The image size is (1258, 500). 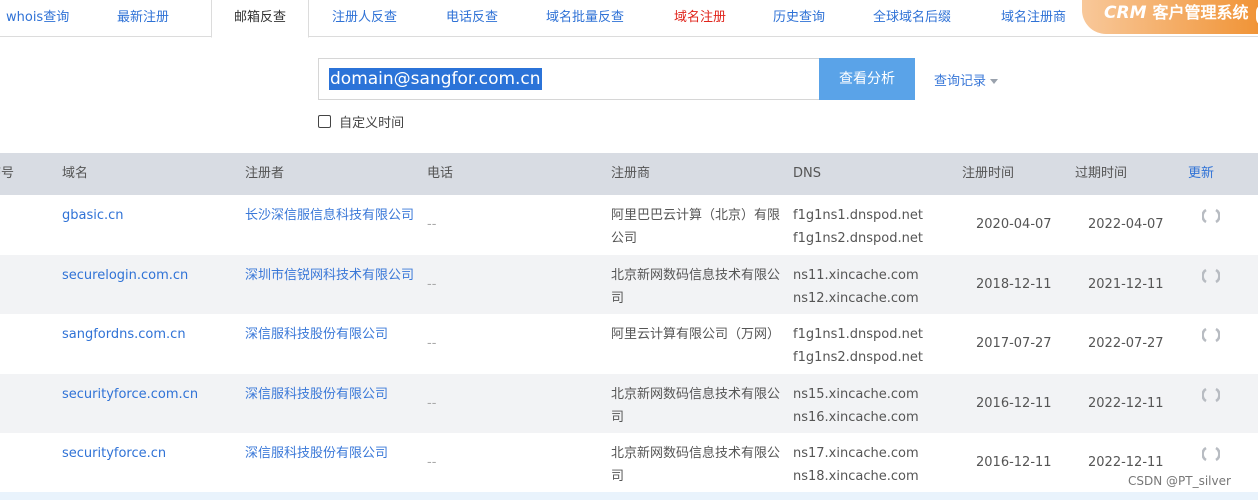 I want to click on exp-date-value: 2021-12-11, so click(x=1126, y=284).